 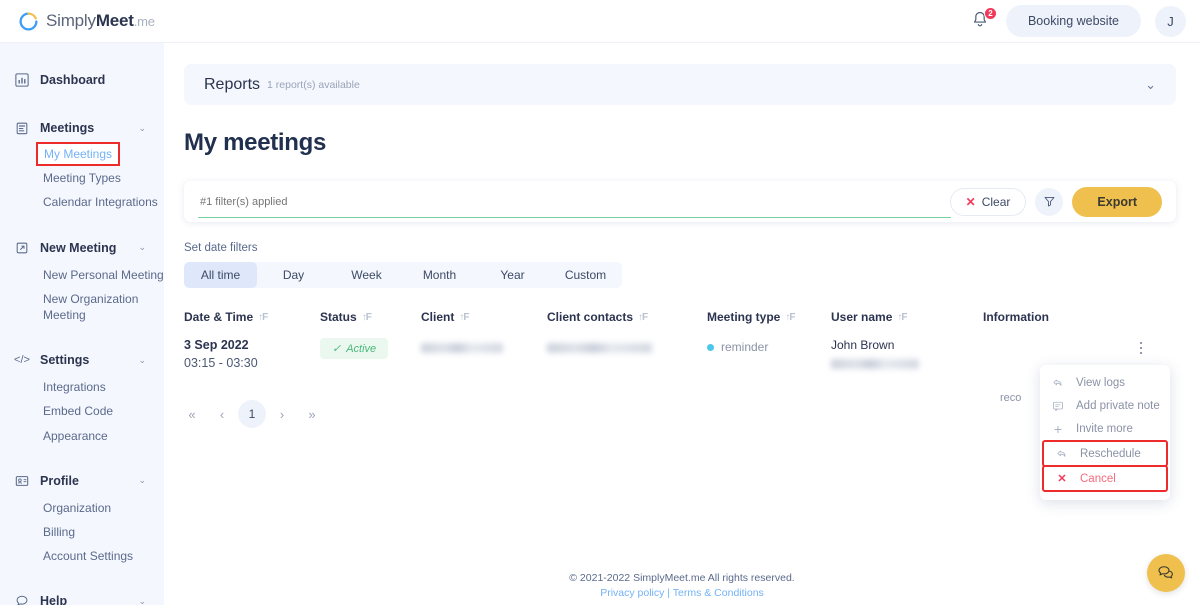 I want to click on row-actions-menu-button, so click(x=1141, y=348).